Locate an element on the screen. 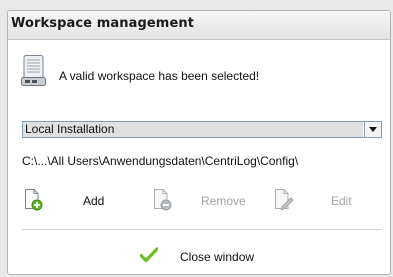 Image resolution: width=393 pixels, height=277 pixels. close-window-button: Close window is located at coordinates (205, 256).